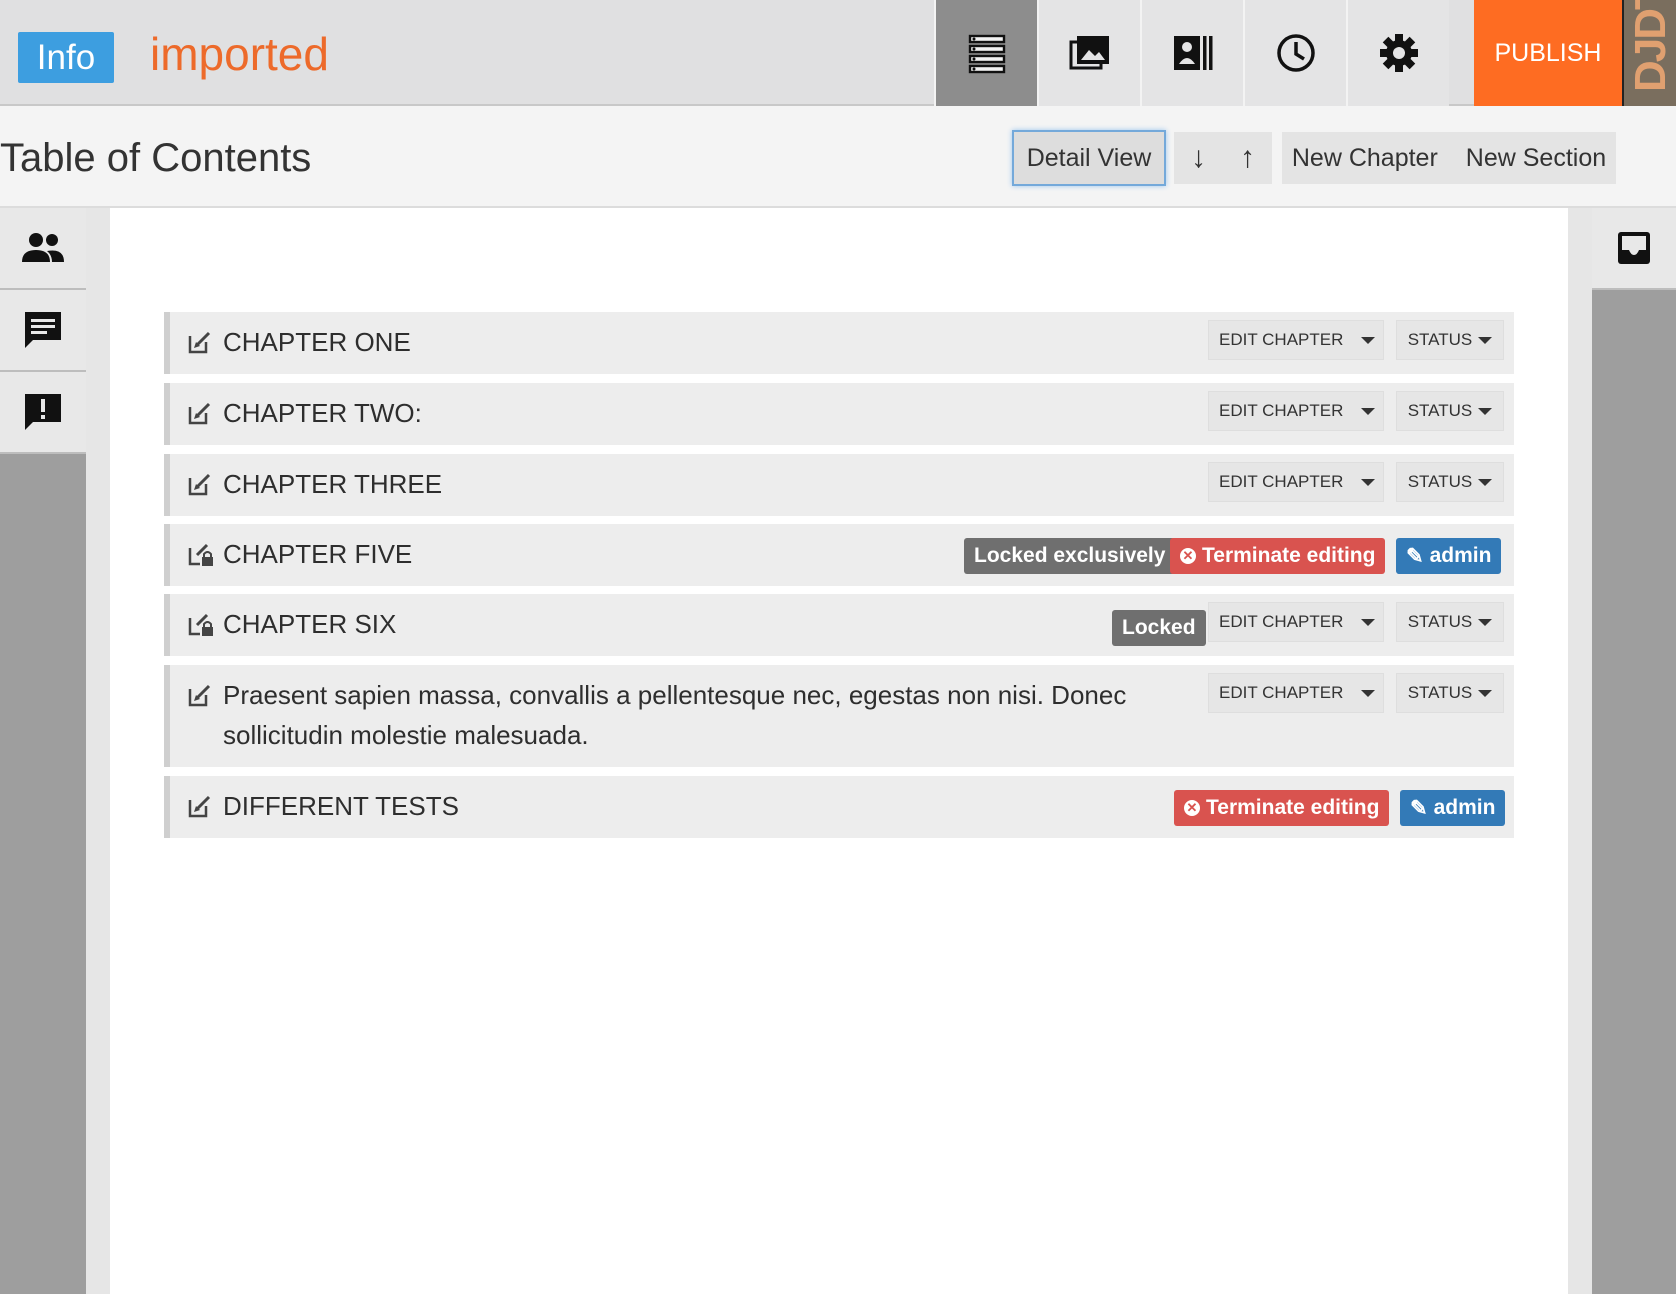  I want to click on detail-view-button: Detail View, so click(1089, 158).